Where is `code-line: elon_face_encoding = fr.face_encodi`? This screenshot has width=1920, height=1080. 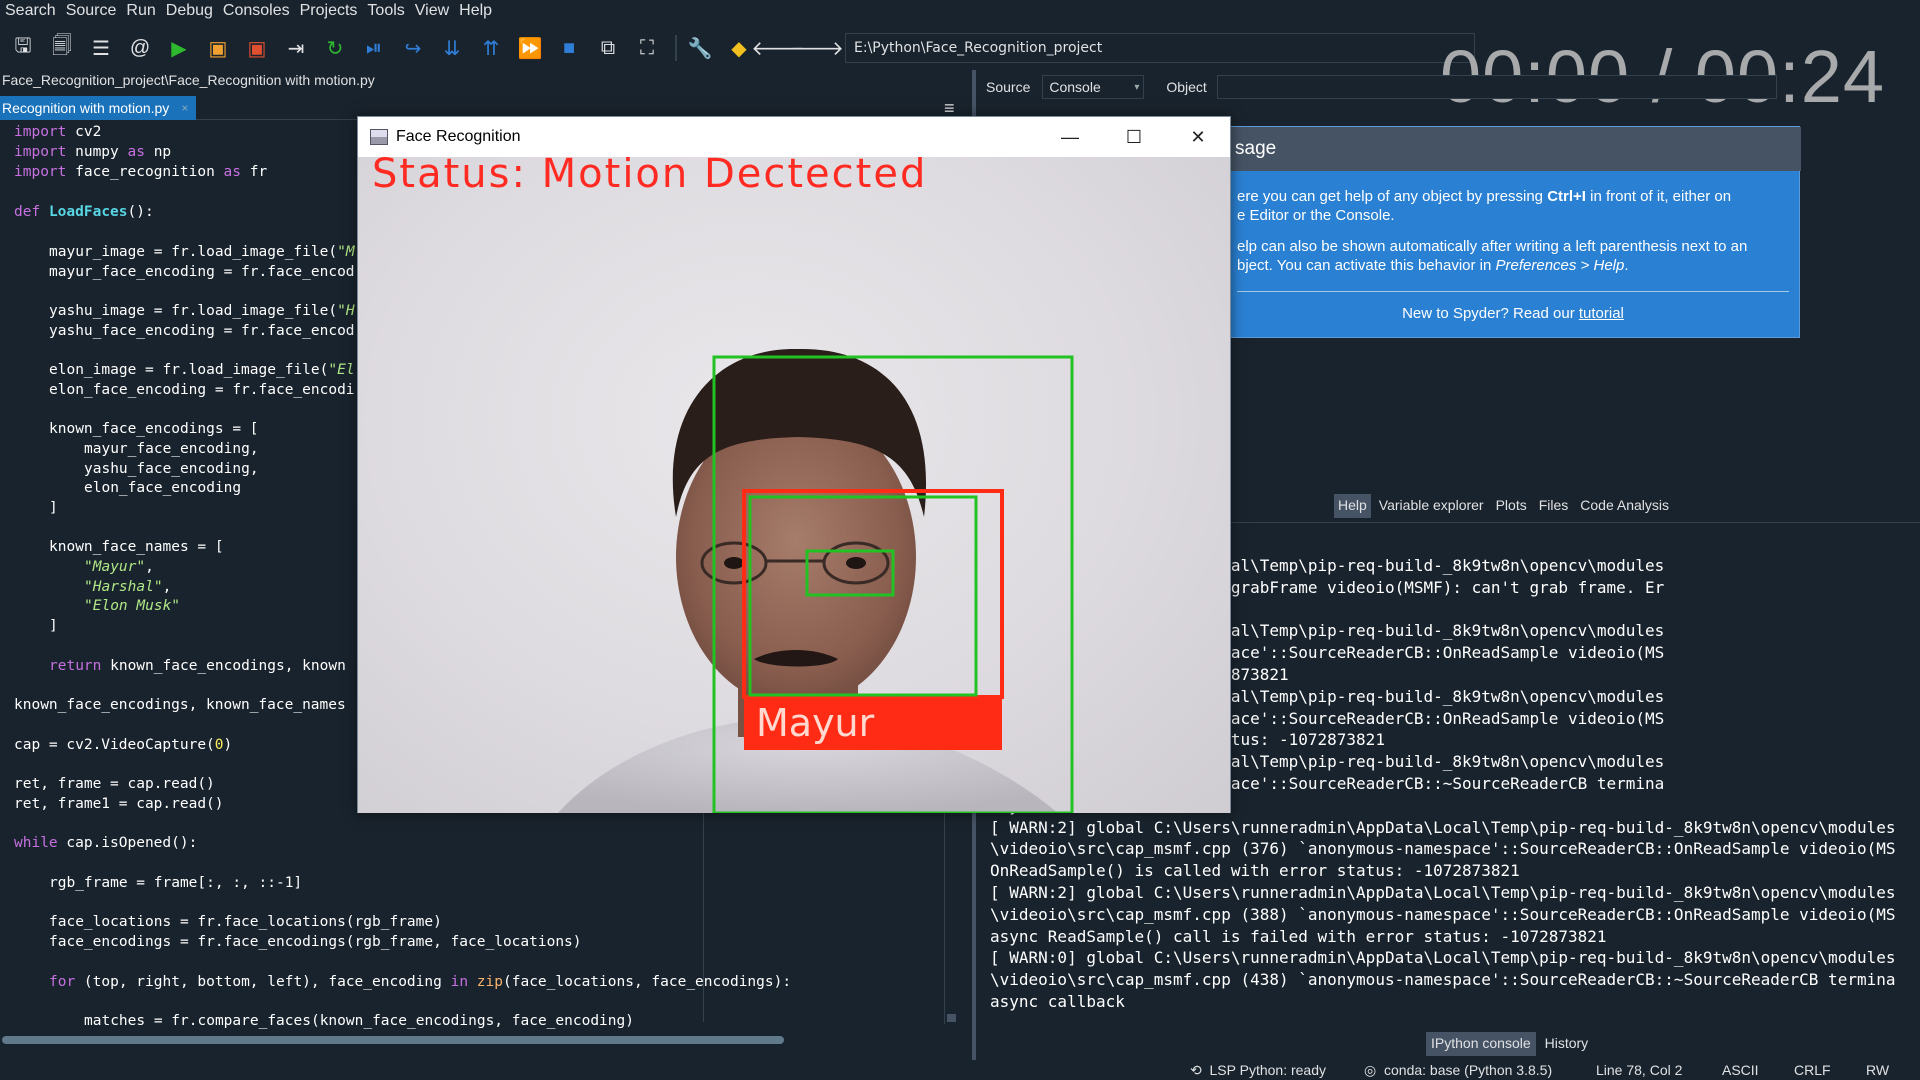
code-line: elon_face_encoding = fr.face_encodi is located at coordinates (202, 391).